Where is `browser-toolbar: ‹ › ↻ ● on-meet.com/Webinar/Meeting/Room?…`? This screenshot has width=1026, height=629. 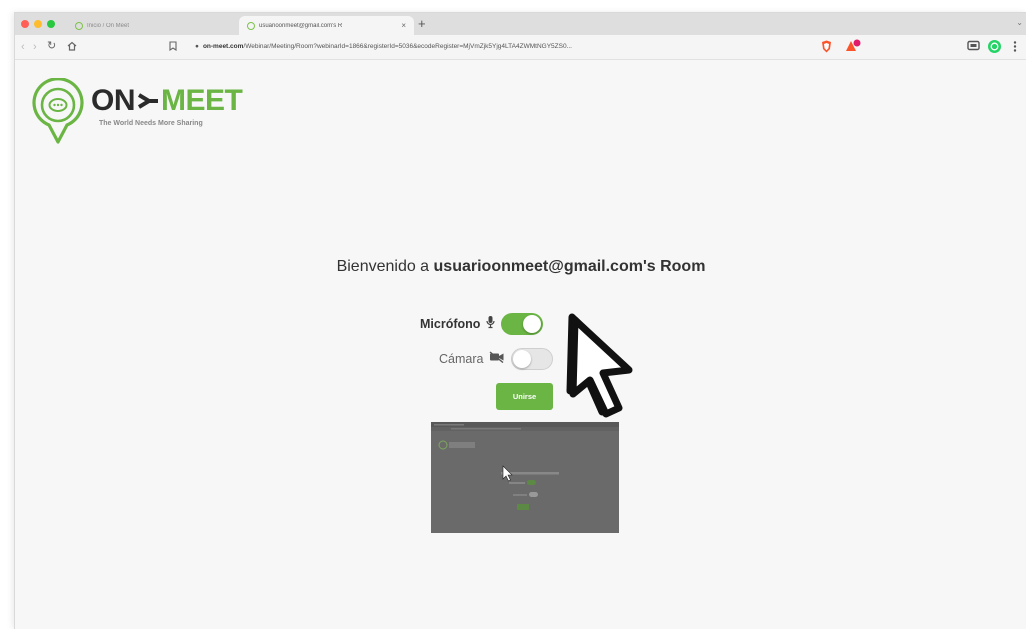 browser-toolbar: ‹ › ↻ ● on-meet.com/Webinar/Meeting/Room?… is located at coordinates (520, 47).